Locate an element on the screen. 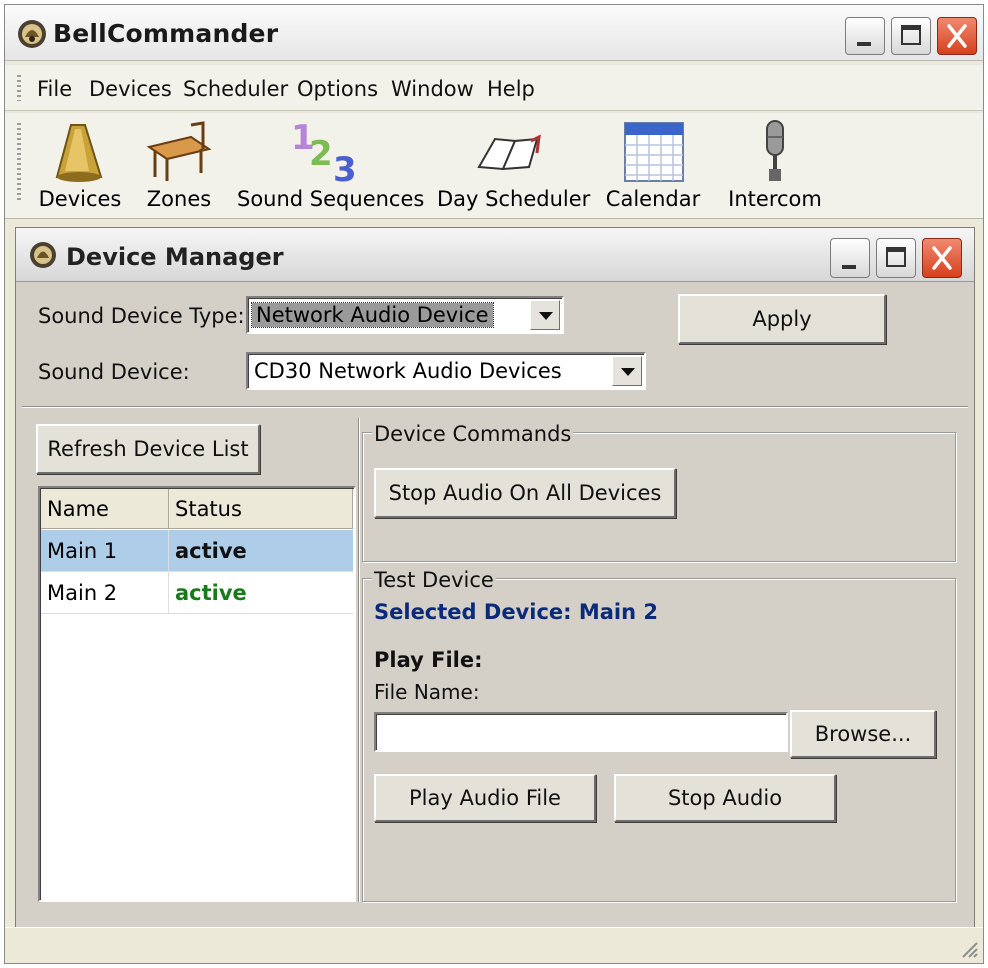  play-file-heading: Play File: is located at coordinates (428, 660).